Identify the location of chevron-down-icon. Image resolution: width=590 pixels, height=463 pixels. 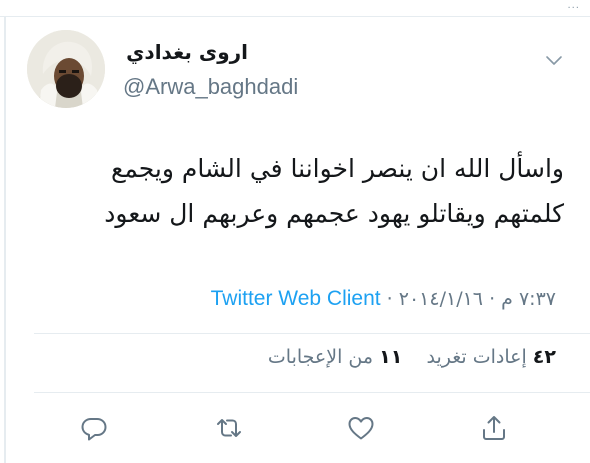
(554, 59).